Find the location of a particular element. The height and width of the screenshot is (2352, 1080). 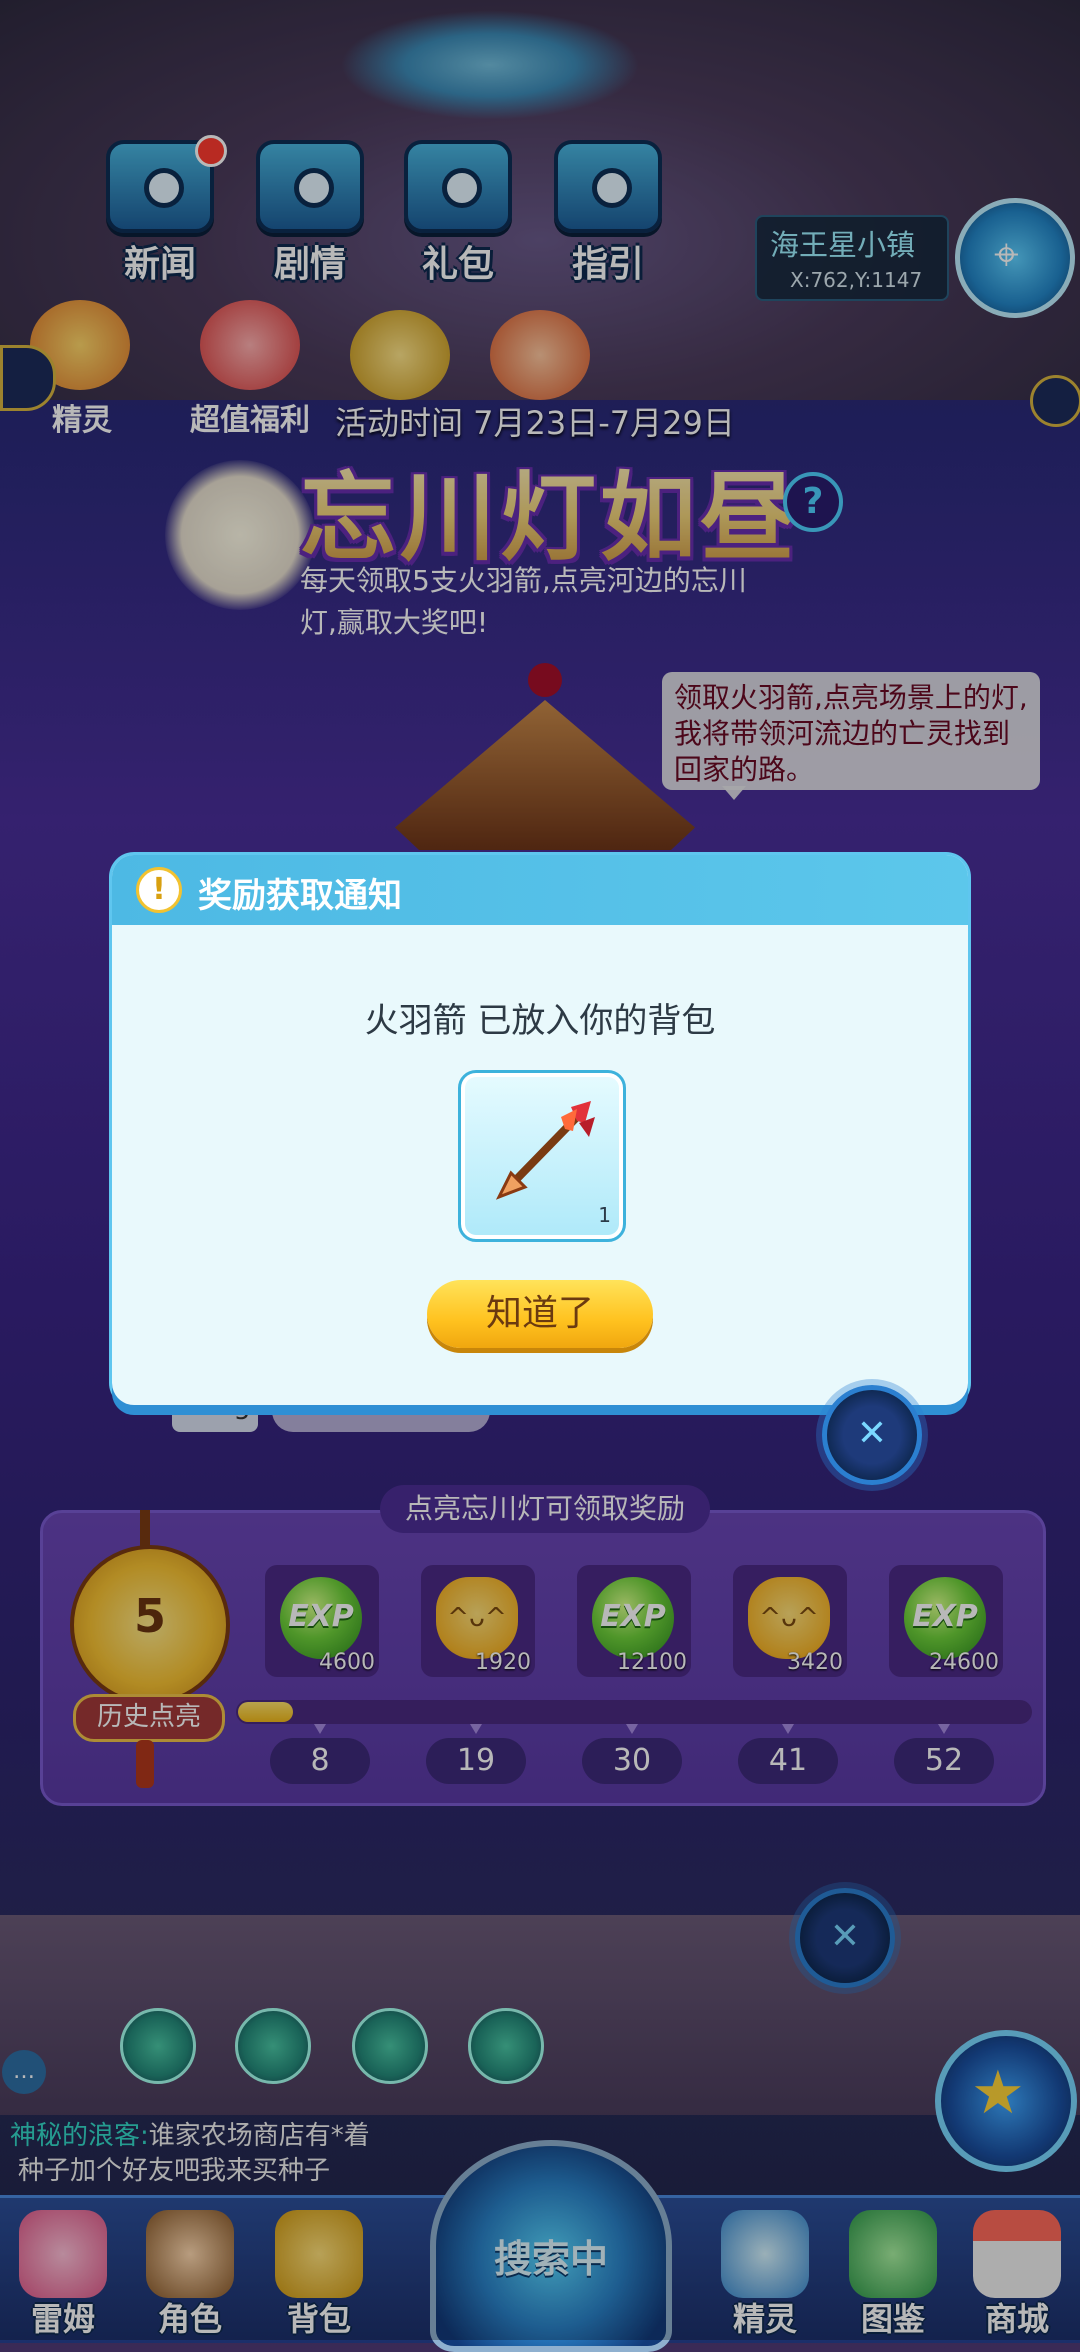

dialog-message: 火羽箭 已放入你的背包 is located at coordinates (540, 1021).